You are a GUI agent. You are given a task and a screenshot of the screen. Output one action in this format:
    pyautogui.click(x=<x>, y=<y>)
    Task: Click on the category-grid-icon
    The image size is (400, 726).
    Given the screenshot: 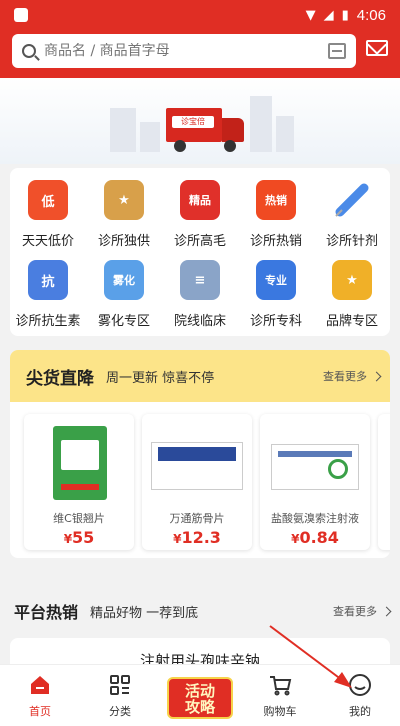 What is the action you would take?
    pyautogui.click(x=120, y=685)
    